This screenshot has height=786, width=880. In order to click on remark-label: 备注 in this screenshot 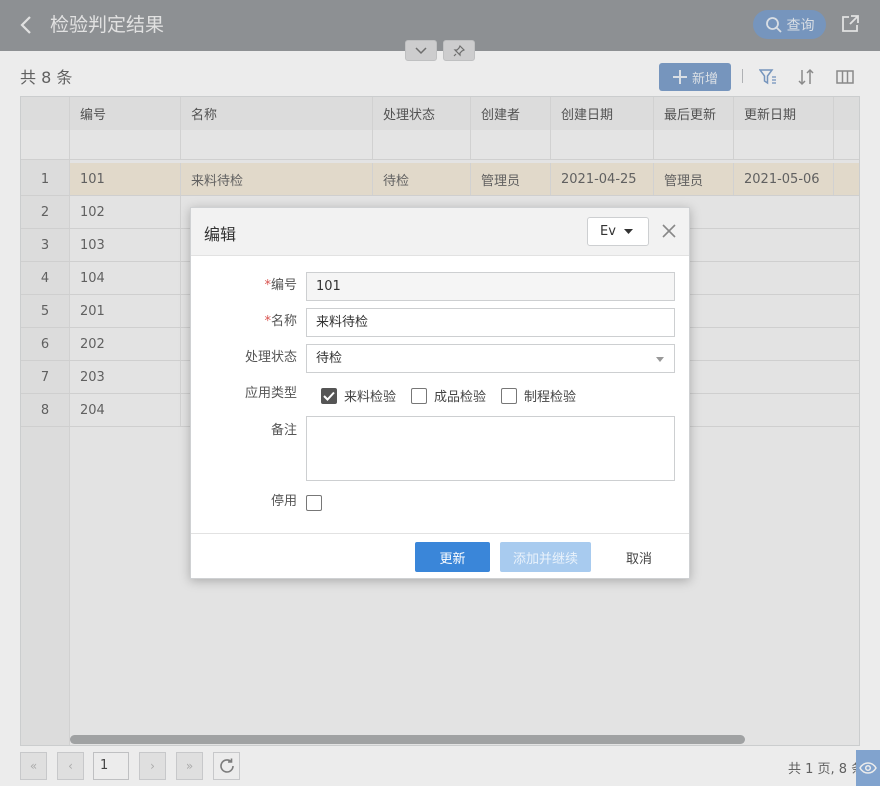, I will do `click(283, 430)`.